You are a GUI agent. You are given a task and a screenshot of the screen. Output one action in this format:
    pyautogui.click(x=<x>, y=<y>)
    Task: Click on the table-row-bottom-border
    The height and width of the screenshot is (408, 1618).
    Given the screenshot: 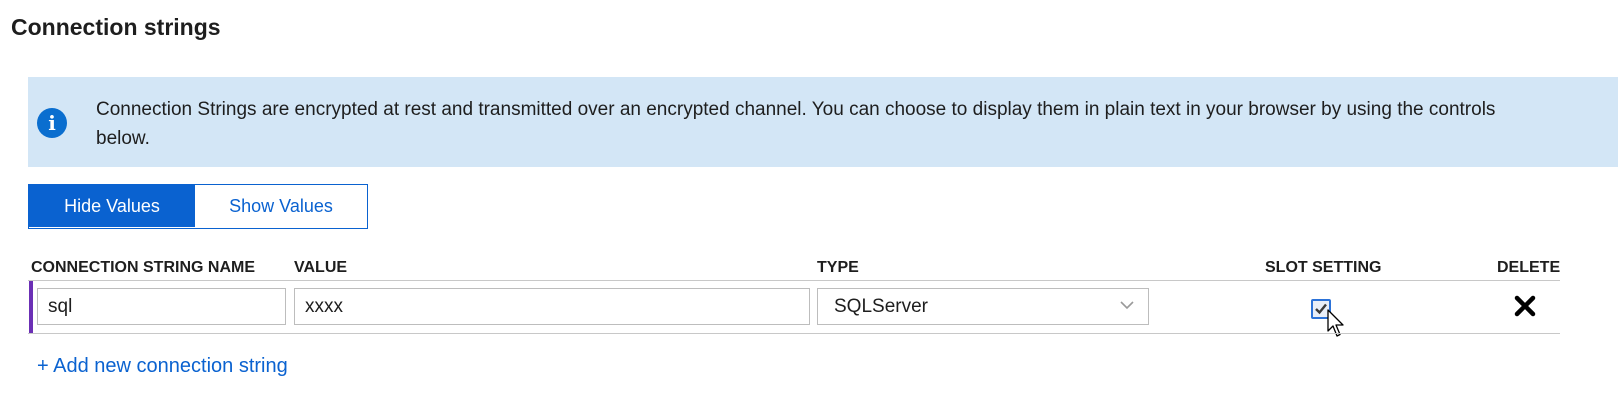 What is the action you would take?
    pyautogui.click(x=794, y=333)
    